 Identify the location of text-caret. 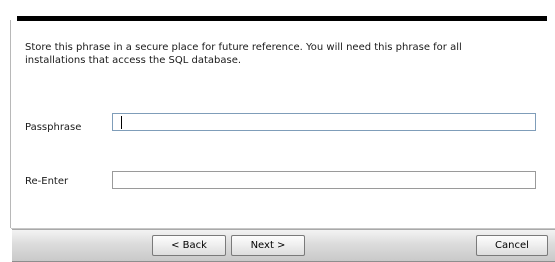
(121, 122).